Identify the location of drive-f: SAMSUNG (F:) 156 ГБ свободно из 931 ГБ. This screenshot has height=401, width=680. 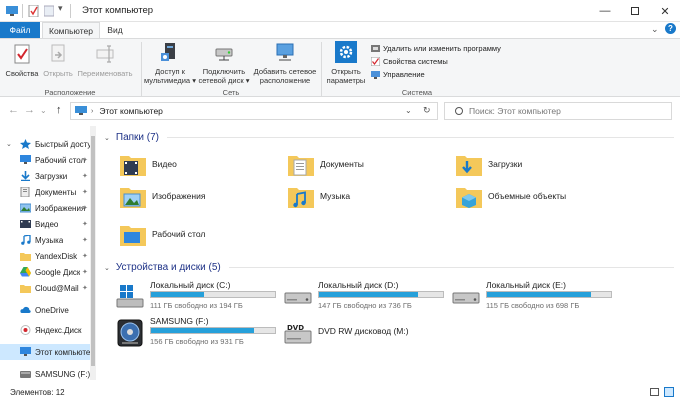
(198, 333).